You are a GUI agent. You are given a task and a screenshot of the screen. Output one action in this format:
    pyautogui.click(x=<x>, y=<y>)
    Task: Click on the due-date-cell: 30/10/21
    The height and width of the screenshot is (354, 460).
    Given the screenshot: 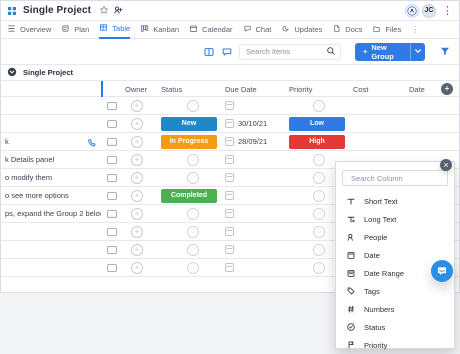 What is the action you would take?
    pyautogui.click(x=253, y=123)
    